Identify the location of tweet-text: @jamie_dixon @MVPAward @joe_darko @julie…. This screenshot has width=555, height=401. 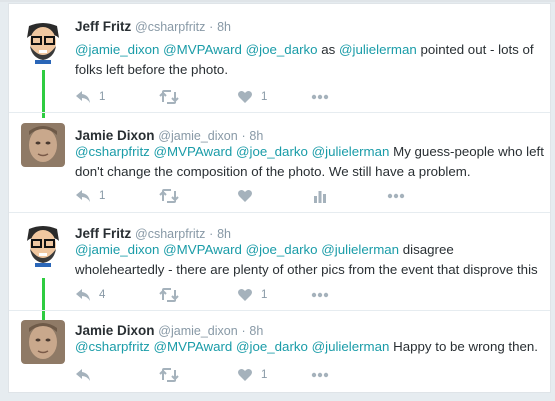
(310, 260).